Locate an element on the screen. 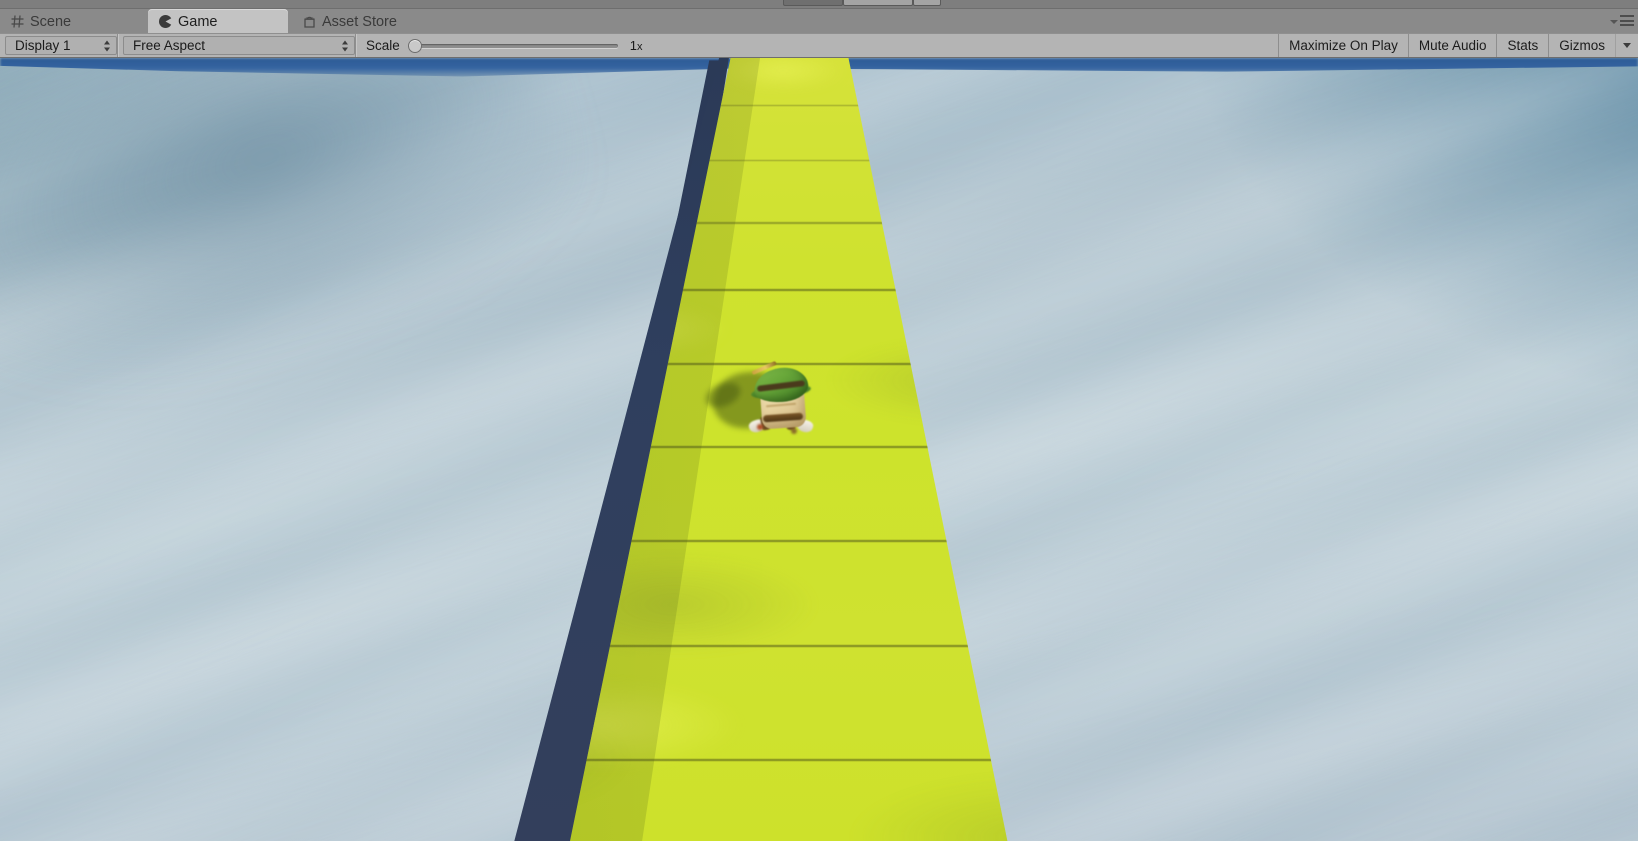 The width and height of the screenshot is (1638, 841). aspect-ratio-dropdown: Free Aspect is located at coordinates (239, 45).